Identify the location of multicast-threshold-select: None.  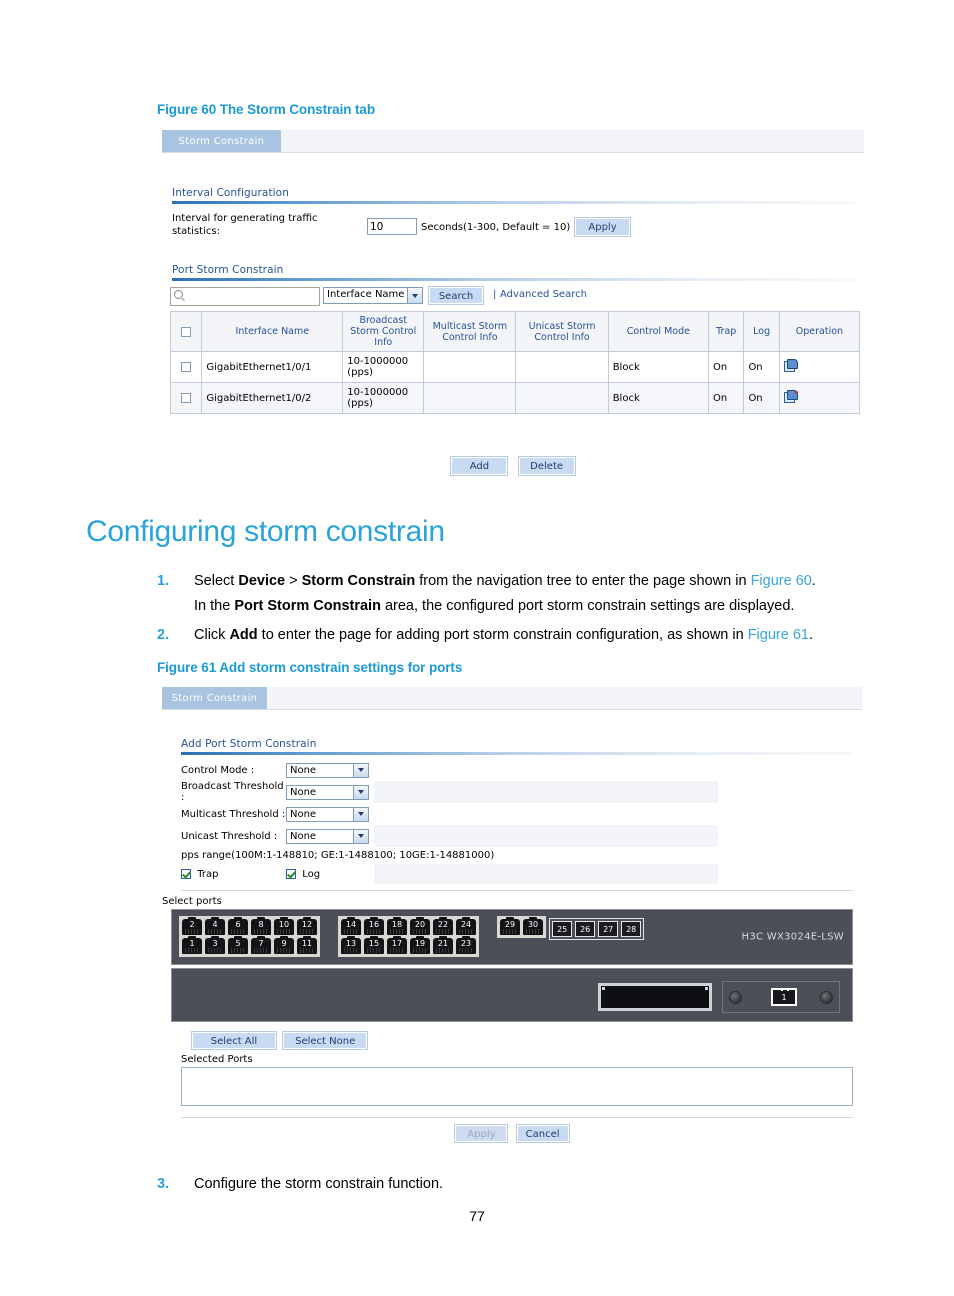
(327, 814).